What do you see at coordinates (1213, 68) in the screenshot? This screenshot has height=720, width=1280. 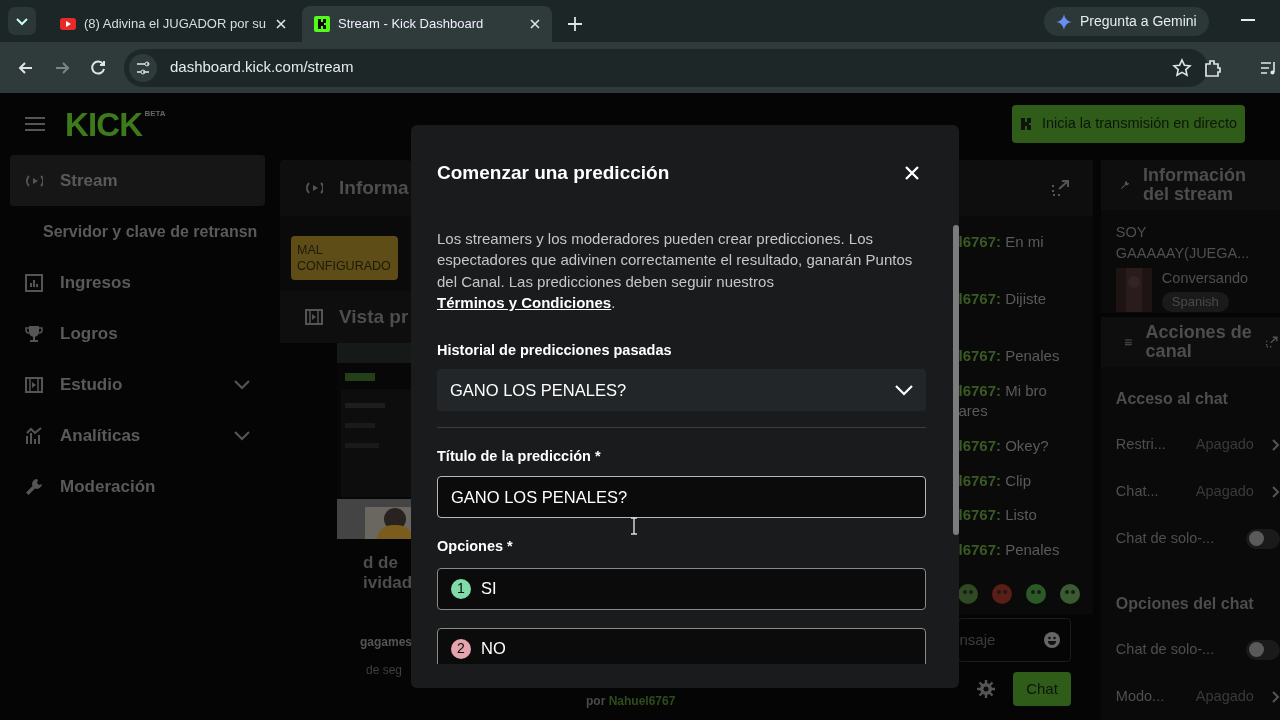 I see `extensions-icon` at bounding box center [1213, 68].